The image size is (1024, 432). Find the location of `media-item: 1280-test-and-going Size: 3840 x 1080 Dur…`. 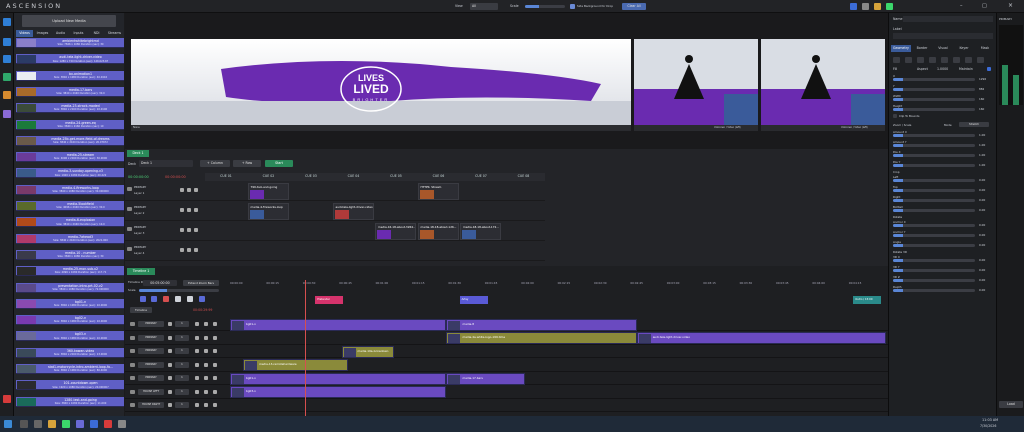

media-item: 1280-test-and-going Size: 3840 x 1080 Dur… is located at coordinates (70, 401).